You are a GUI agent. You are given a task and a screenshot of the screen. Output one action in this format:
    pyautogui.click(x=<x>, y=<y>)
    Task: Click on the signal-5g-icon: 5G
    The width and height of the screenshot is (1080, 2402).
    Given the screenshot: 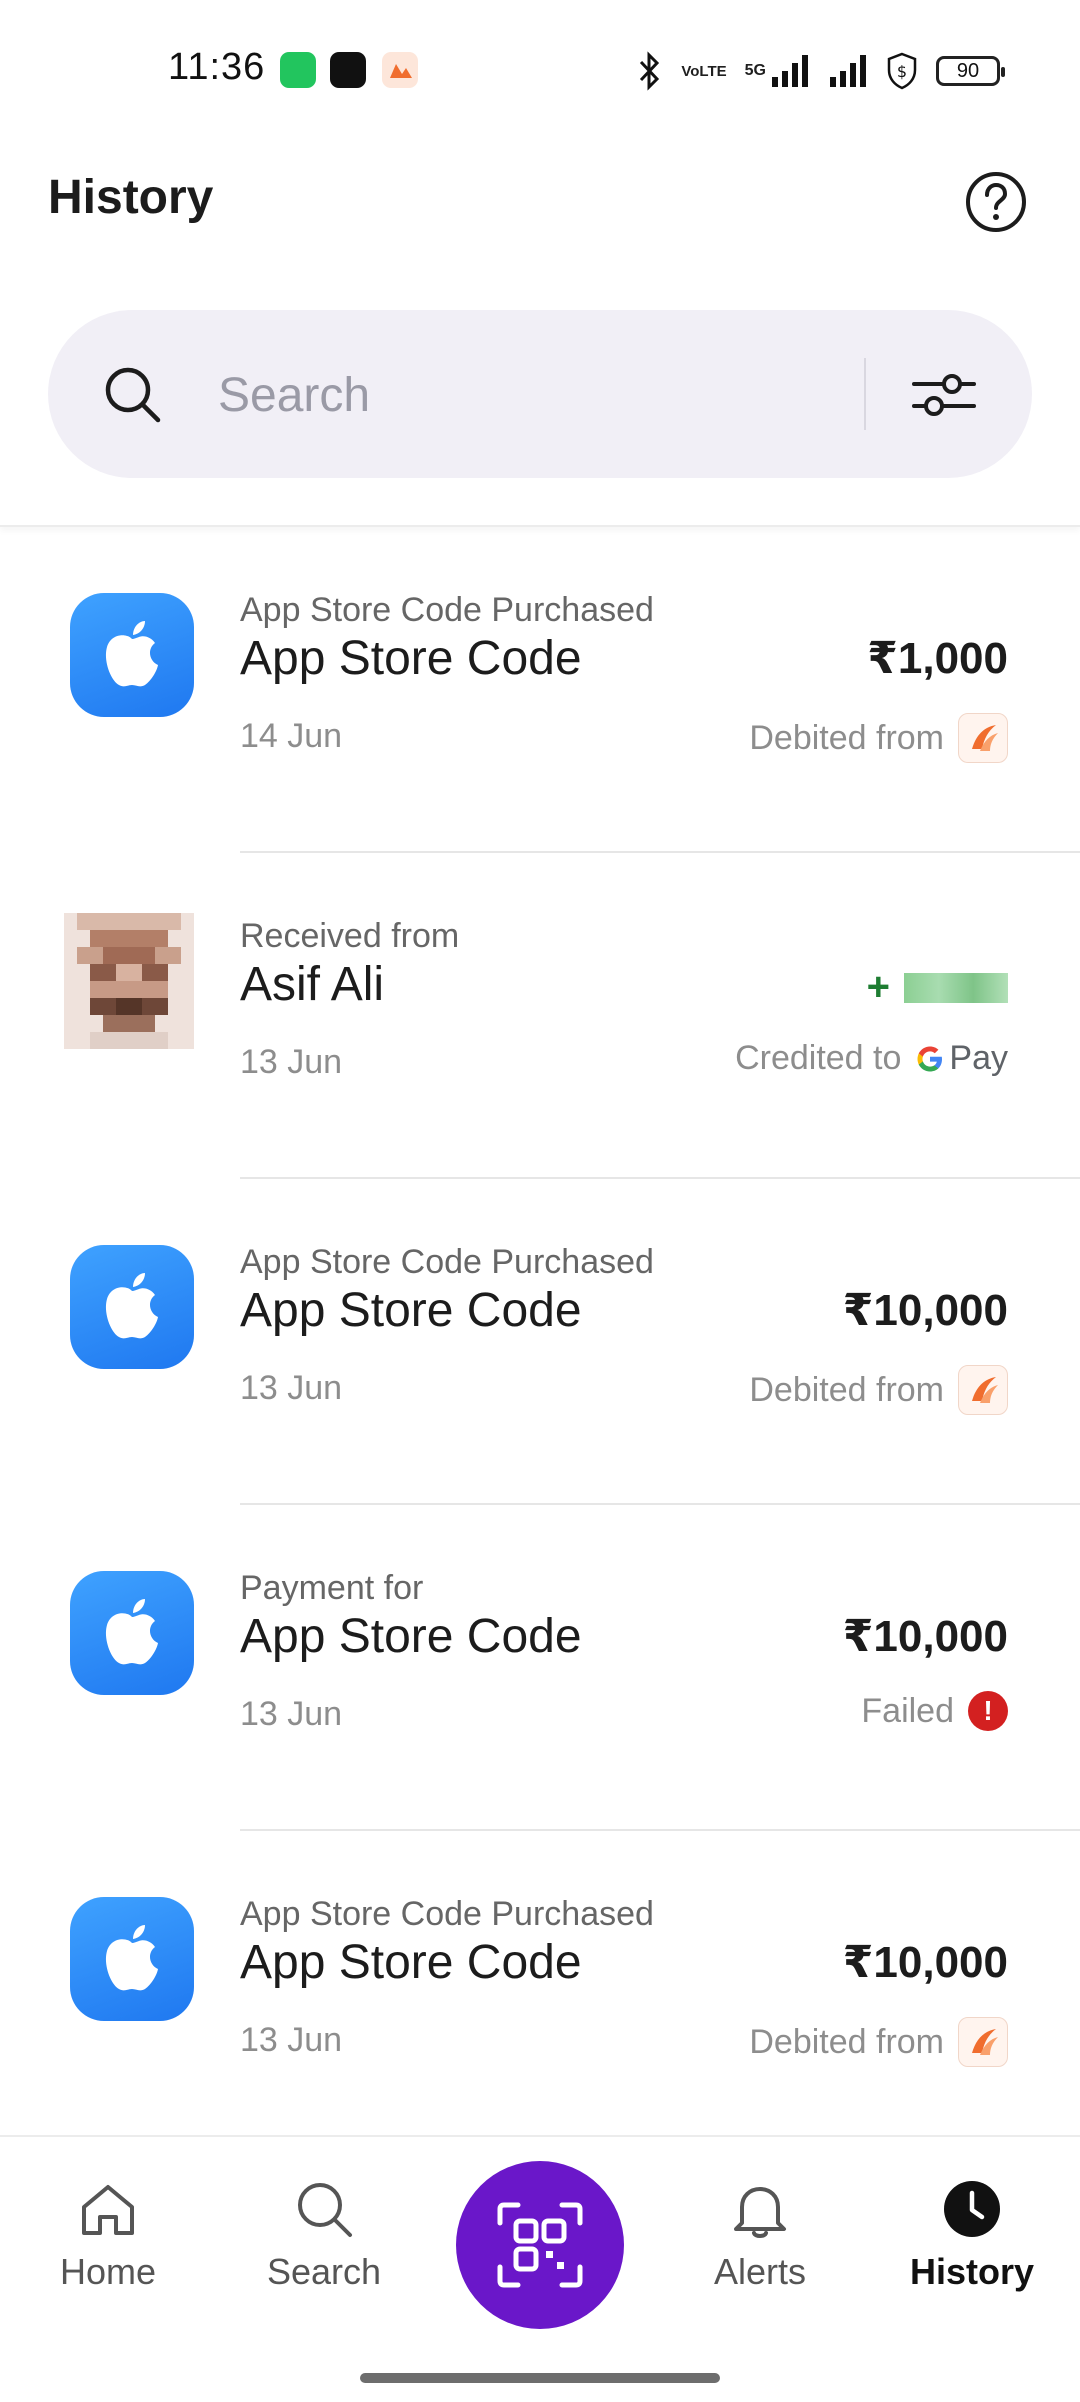 What is the action you would take?
    pyautogui.click(x=777, y=71)
    